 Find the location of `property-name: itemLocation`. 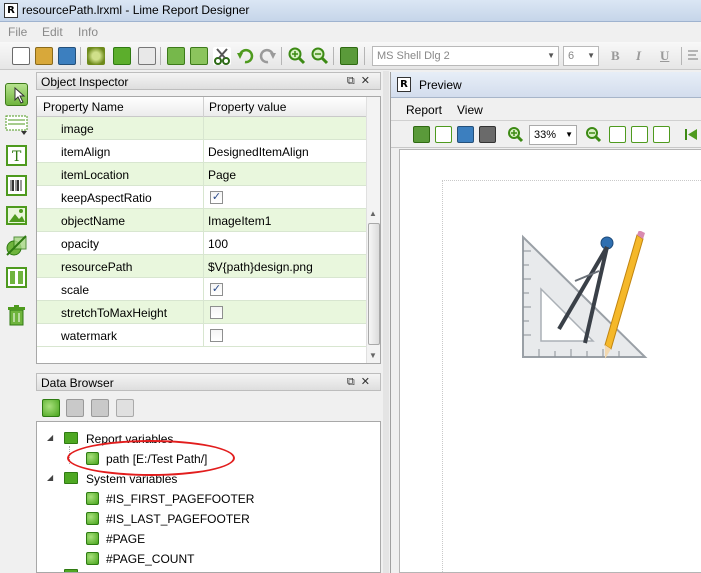

property-name: itemLocation is located at coordinates (95, 175).